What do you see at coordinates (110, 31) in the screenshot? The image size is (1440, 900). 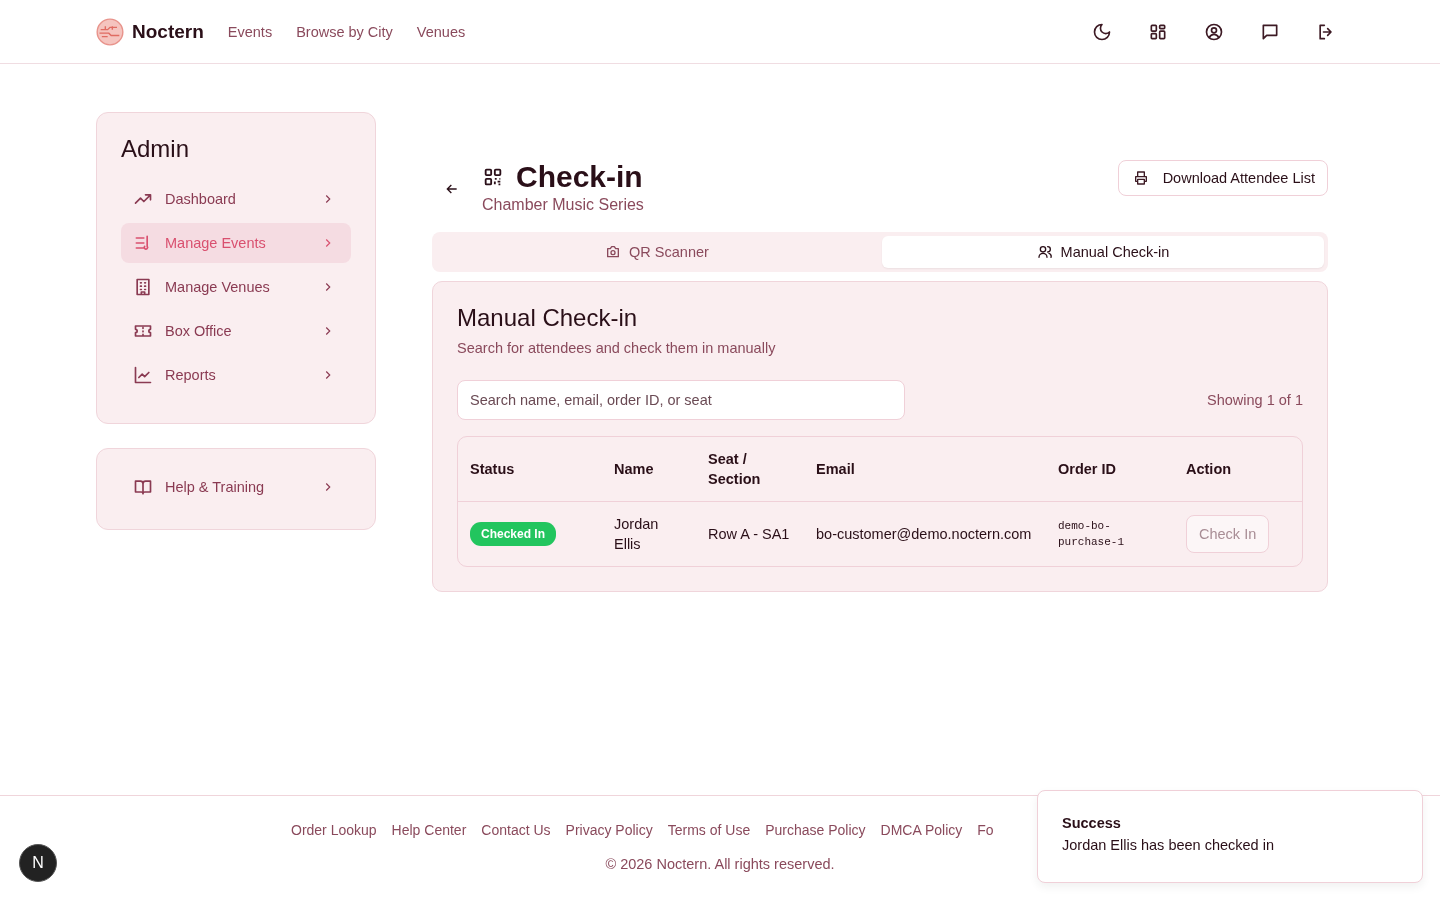 I see `logo-icon` at bounding box center [110, 31].